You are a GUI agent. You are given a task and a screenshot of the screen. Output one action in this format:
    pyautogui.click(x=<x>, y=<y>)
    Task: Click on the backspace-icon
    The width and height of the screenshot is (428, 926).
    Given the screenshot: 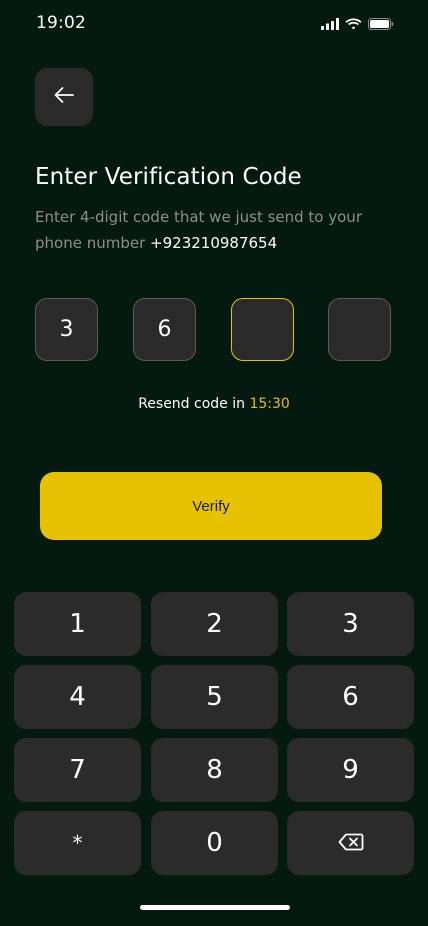 What is the action you would take?
    pyautogui.click(x=351, y=843)
    